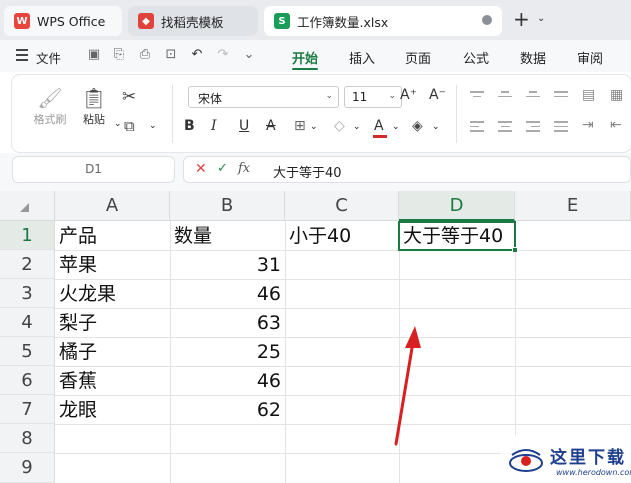 The width and height of the screenshot is (631, 483). What do you see at coordinates (244, 126) in the screenshot?
I see `underline-button: U` at bounding box center [244, 126].